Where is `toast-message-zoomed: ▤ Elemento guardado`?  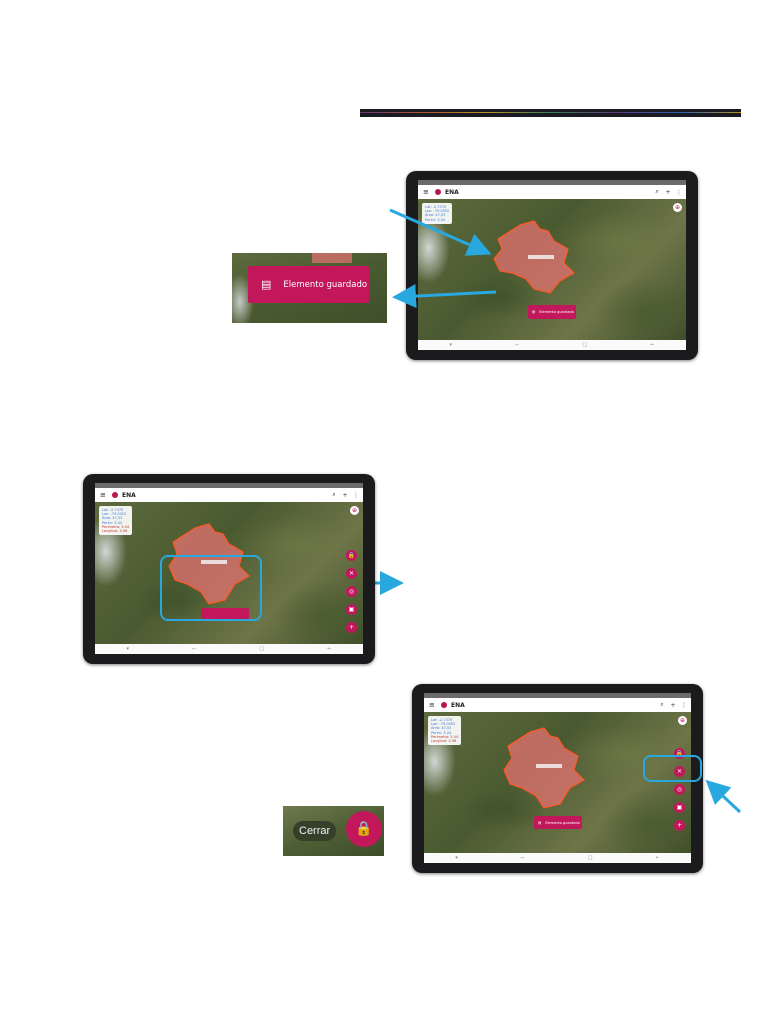
toast-message-zoomed: ▤ Elemento guardado is located at coordinates (308, 284).